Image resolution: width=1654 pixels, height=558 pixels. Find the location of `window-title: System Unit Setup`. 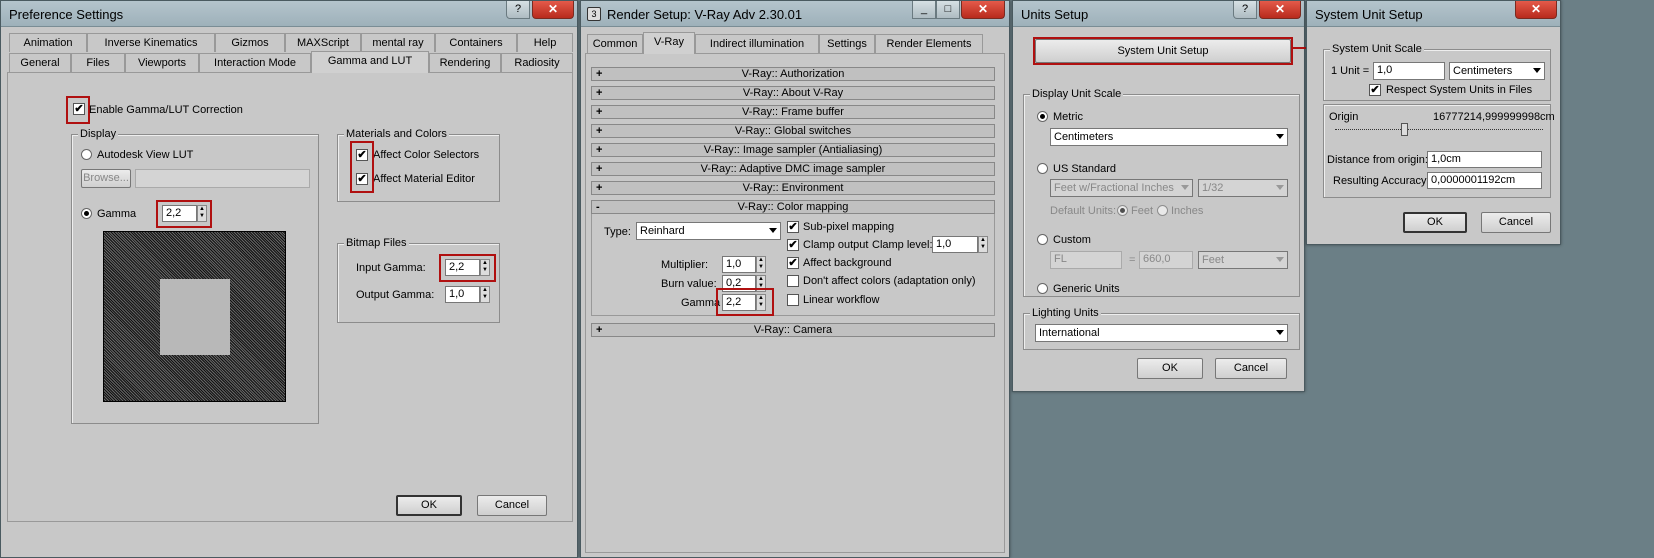

window-title: System Unit Setup is located at coordinates (1369, 14).